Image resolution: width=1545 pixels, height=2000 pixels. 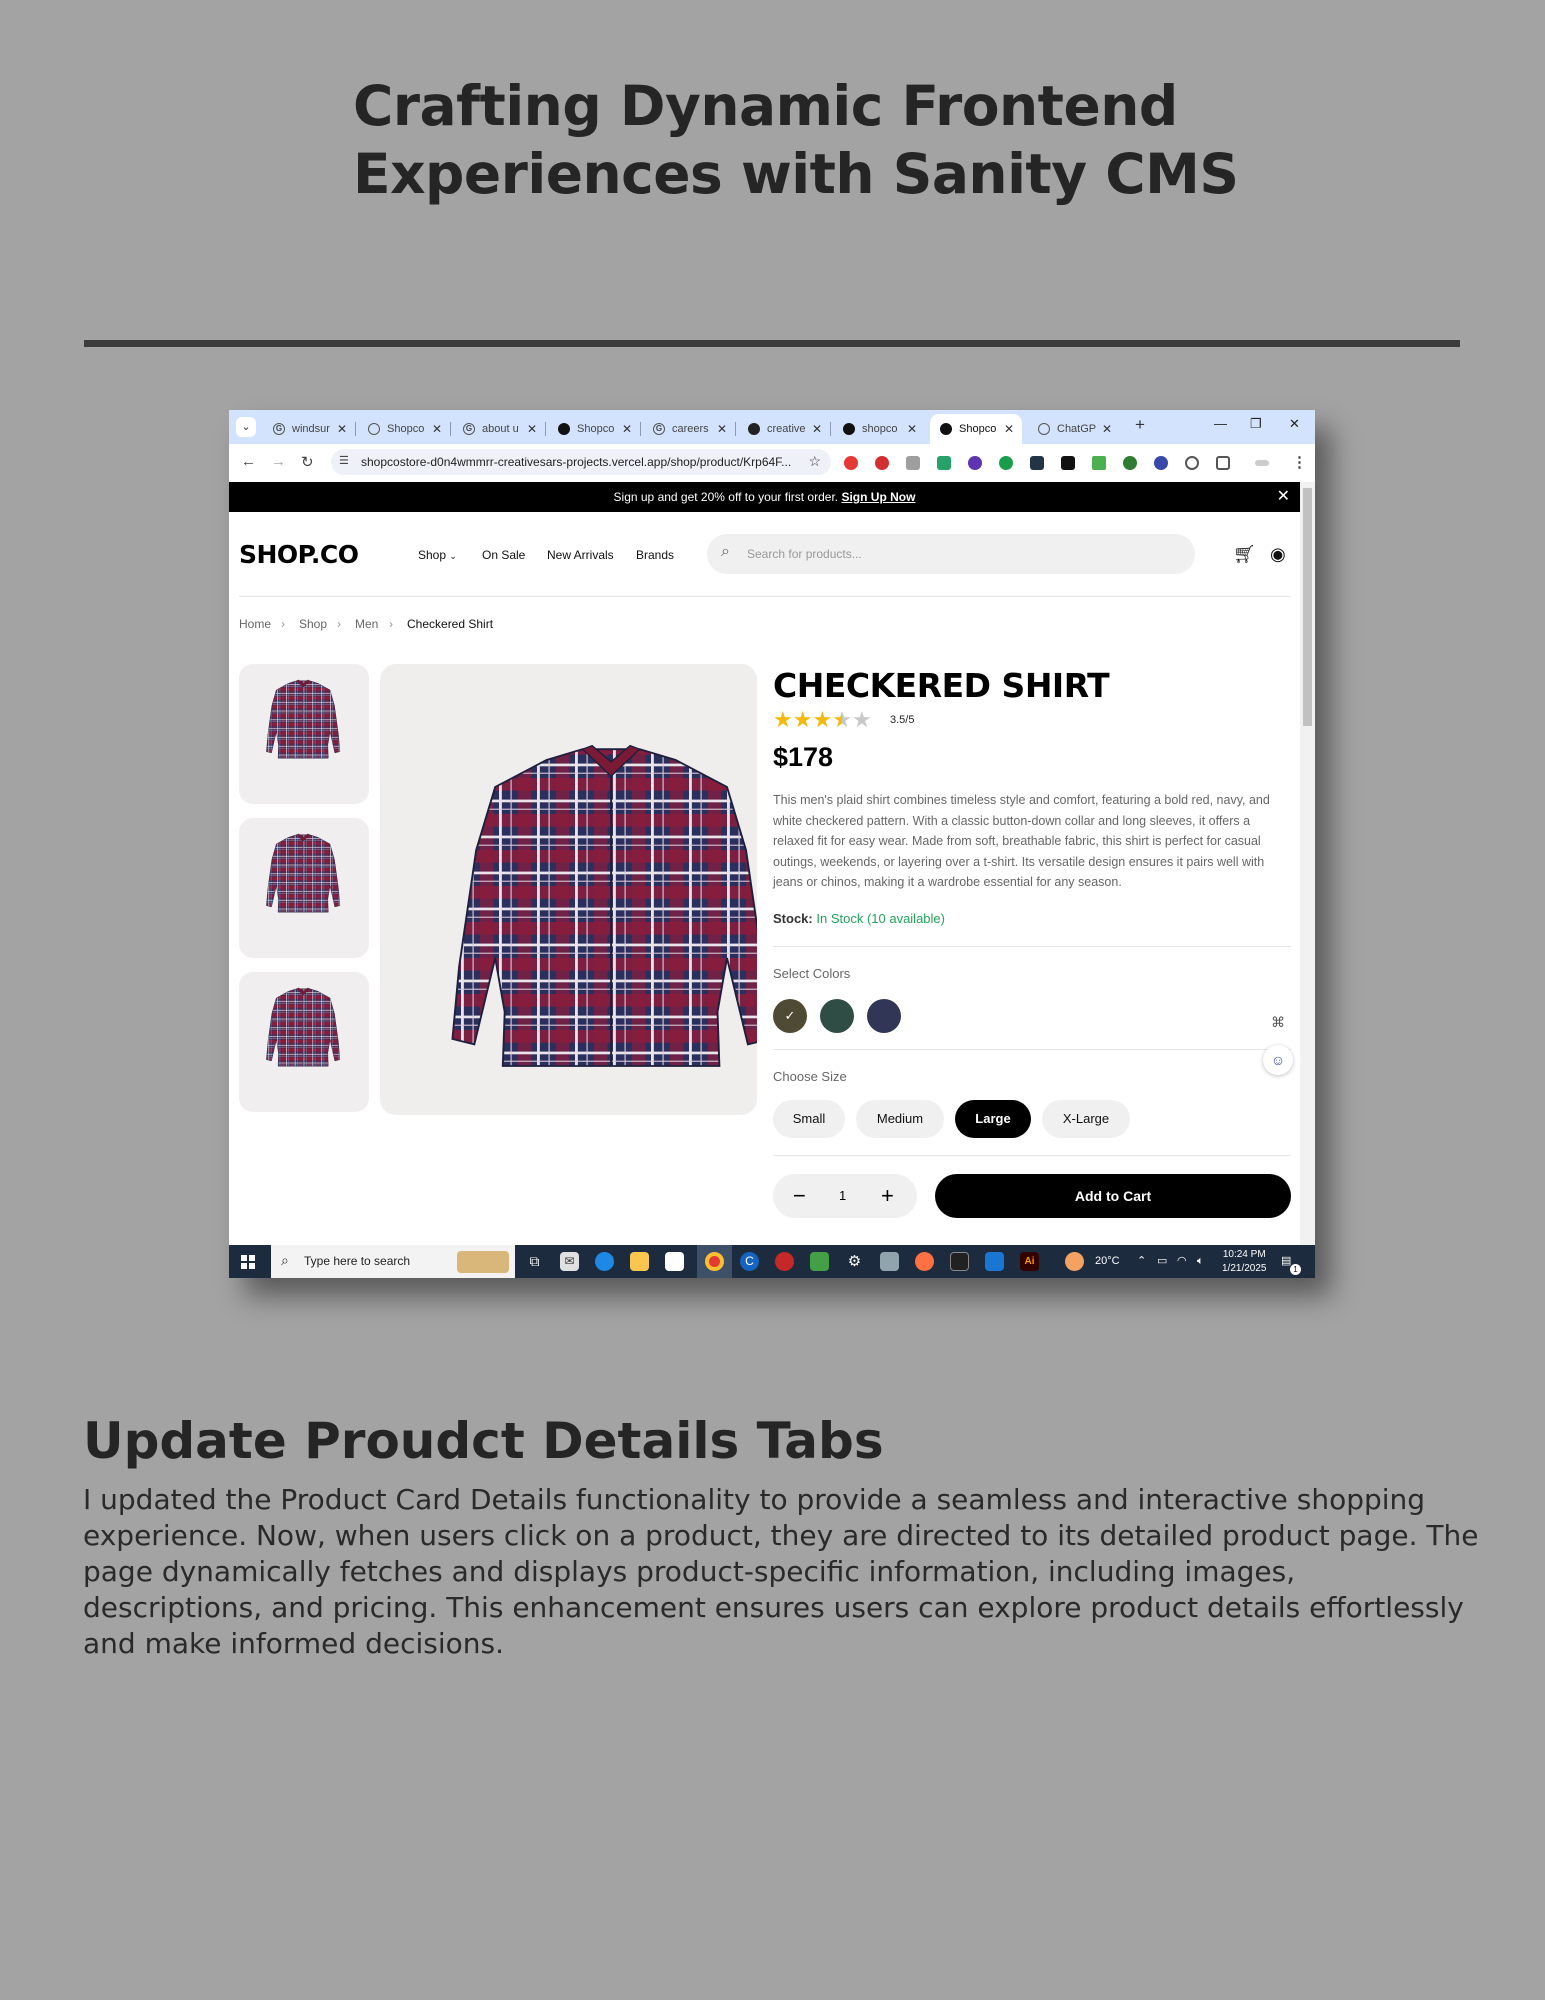 What do you see at coordinates (994, 1261) in the screenshot?
I see `vscode-icon` at bounding box center [994, 1261].